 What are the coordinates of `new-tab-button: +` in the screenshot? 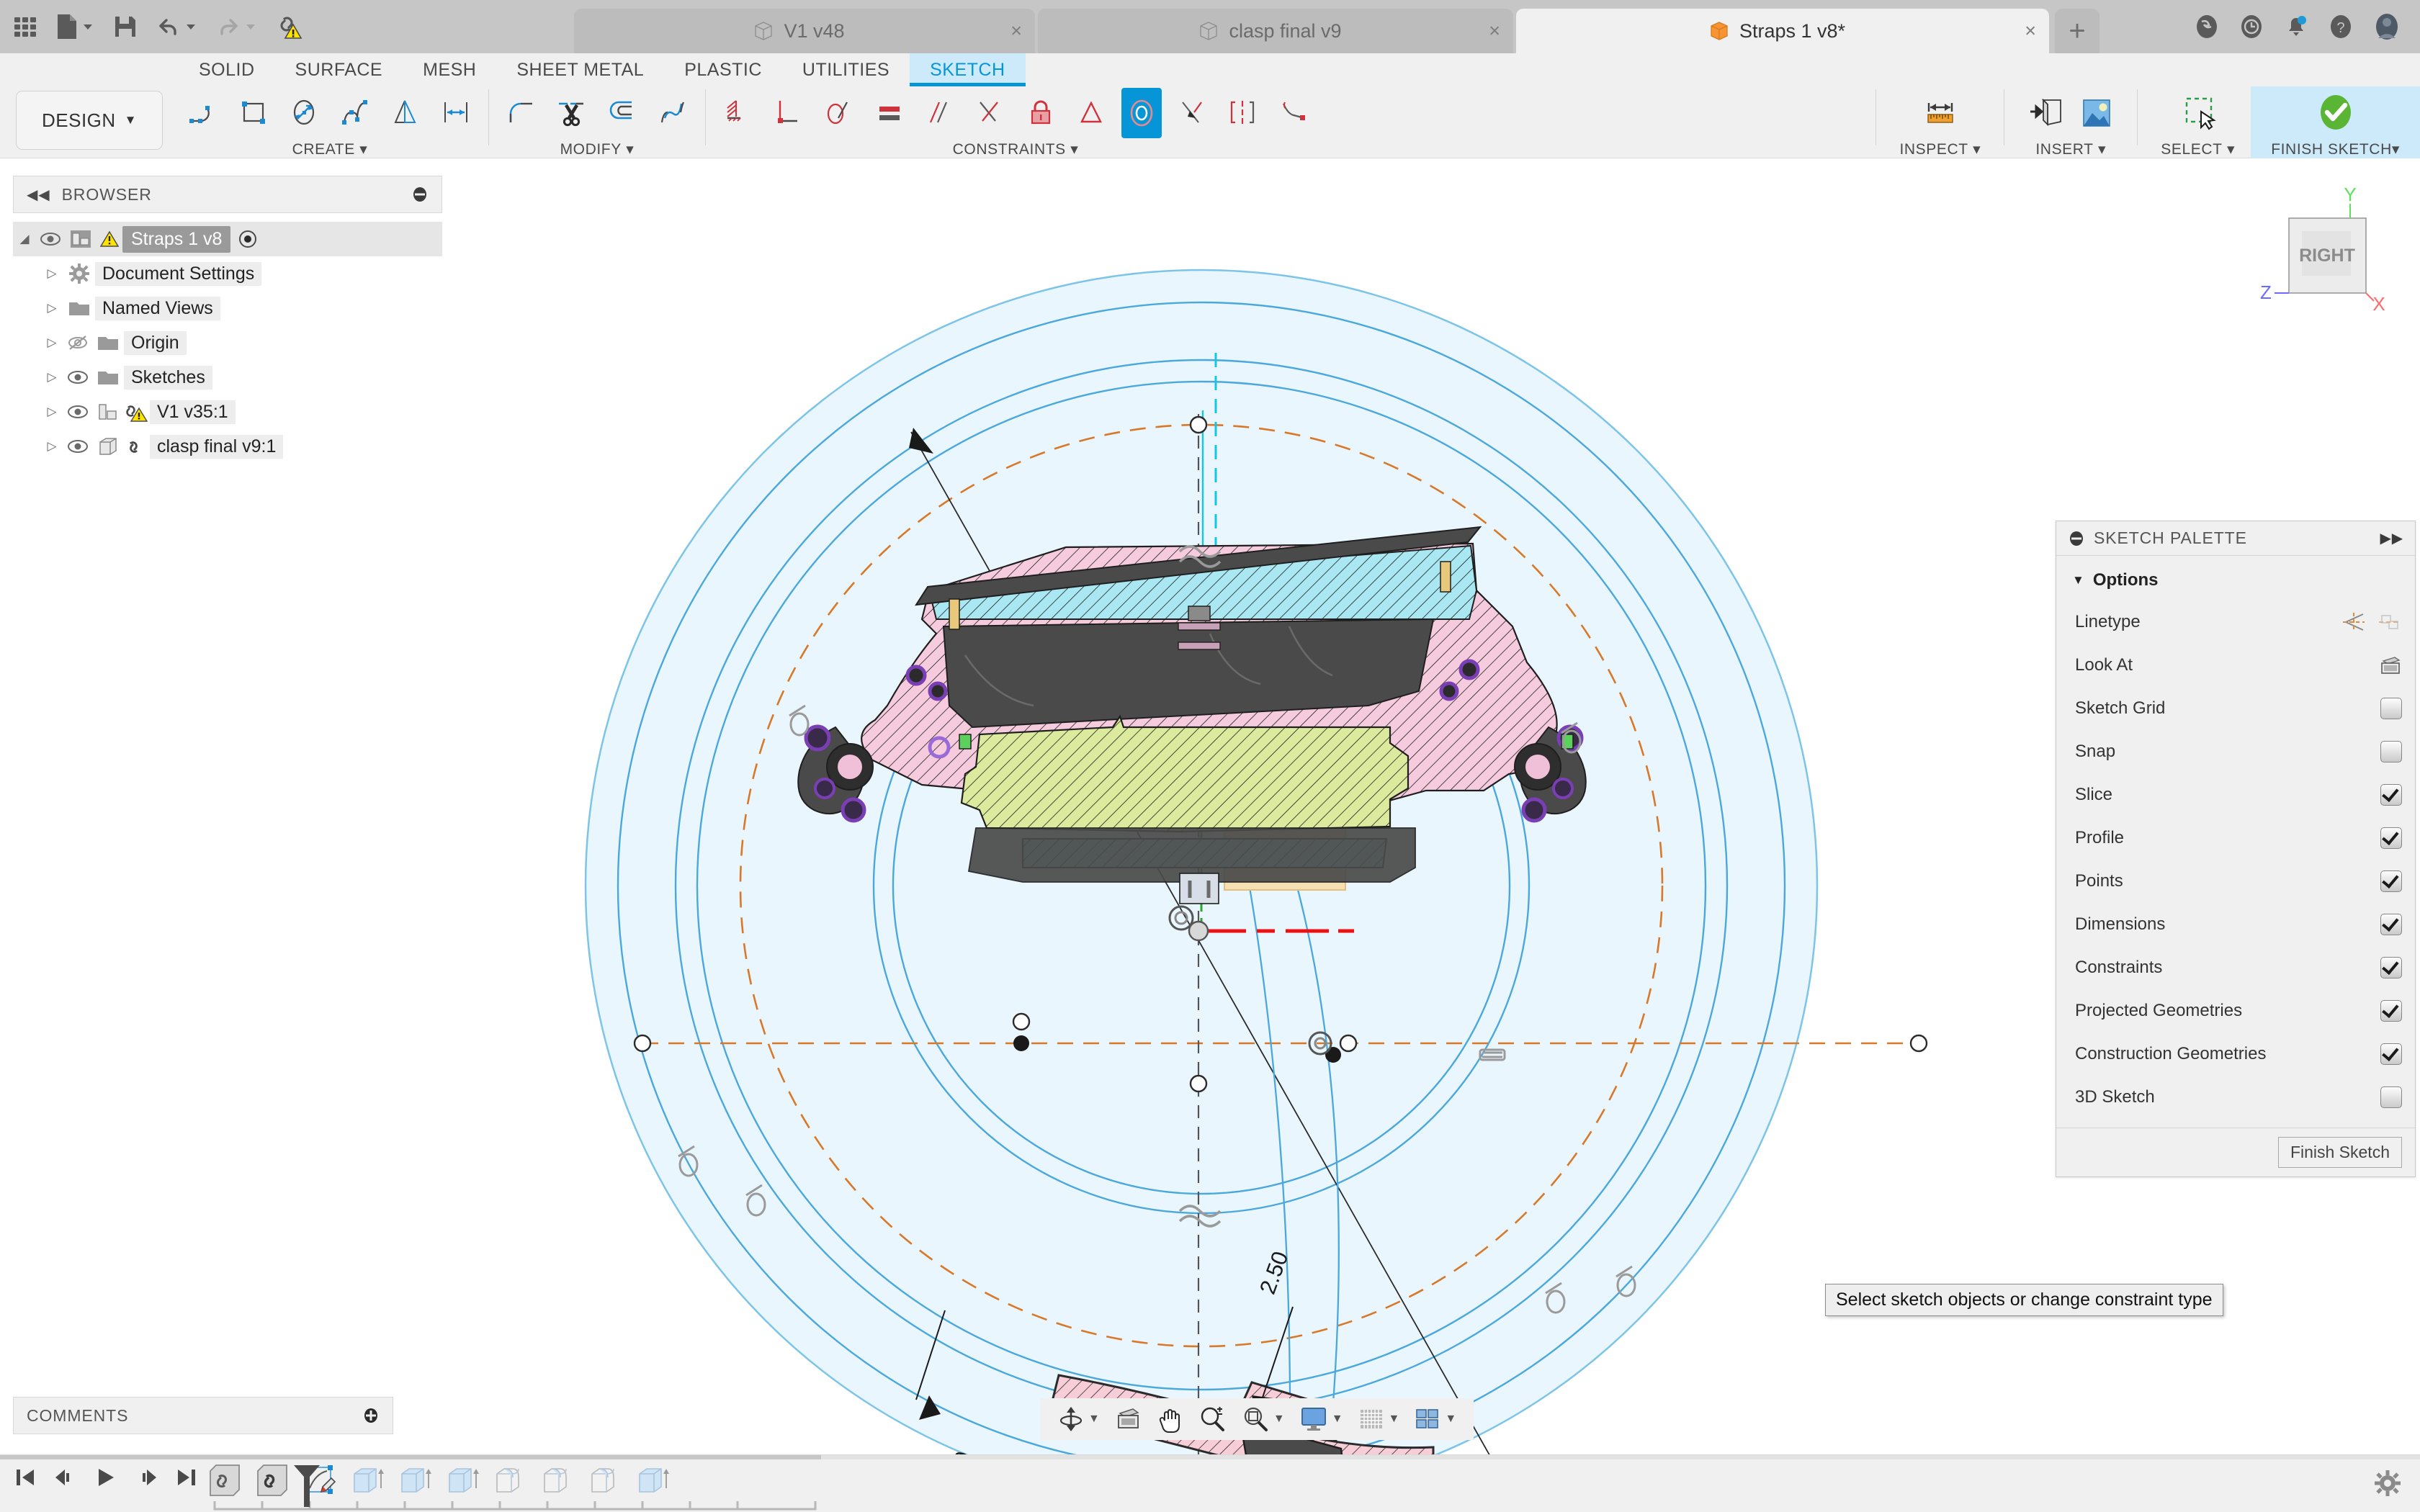 It's located at (2077, 31).